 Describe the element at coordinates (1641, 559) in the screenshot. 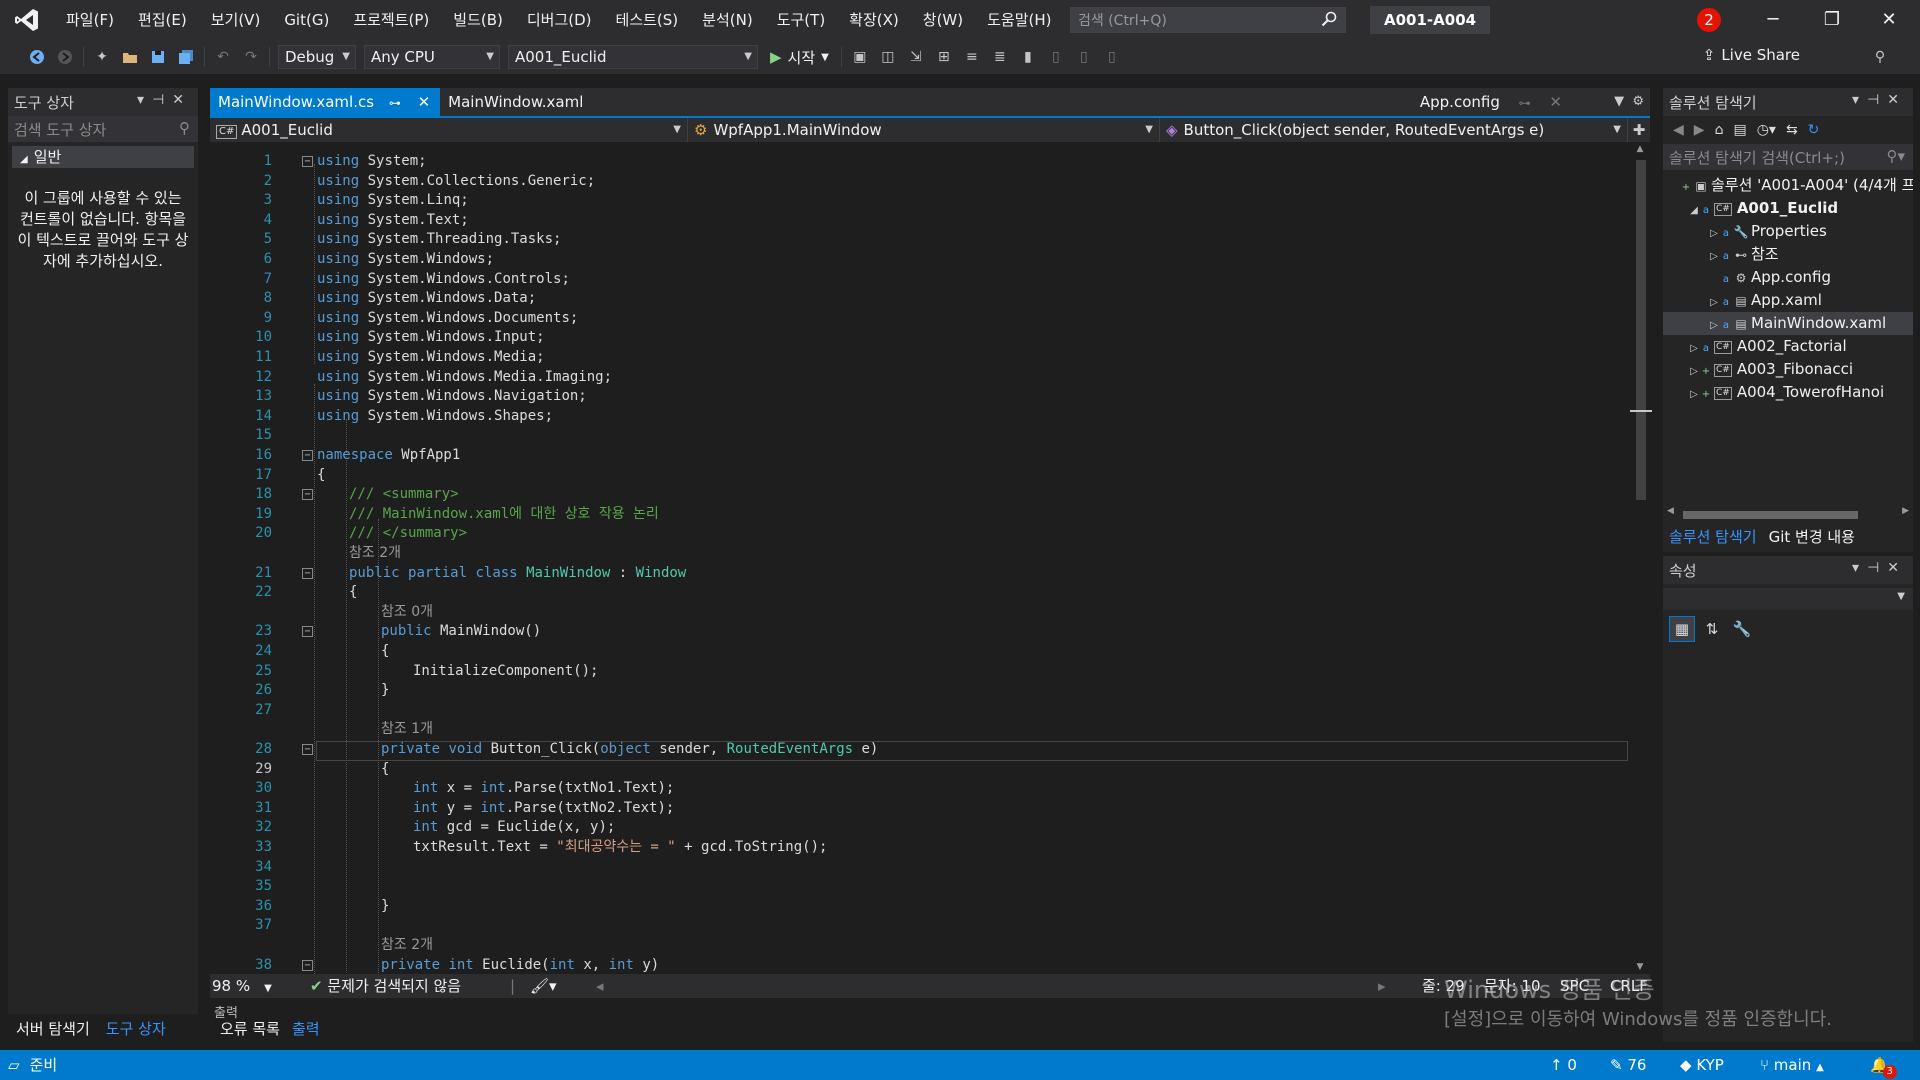

I see `editor-vertical-scrollbar: ▲ ▼` at that location.